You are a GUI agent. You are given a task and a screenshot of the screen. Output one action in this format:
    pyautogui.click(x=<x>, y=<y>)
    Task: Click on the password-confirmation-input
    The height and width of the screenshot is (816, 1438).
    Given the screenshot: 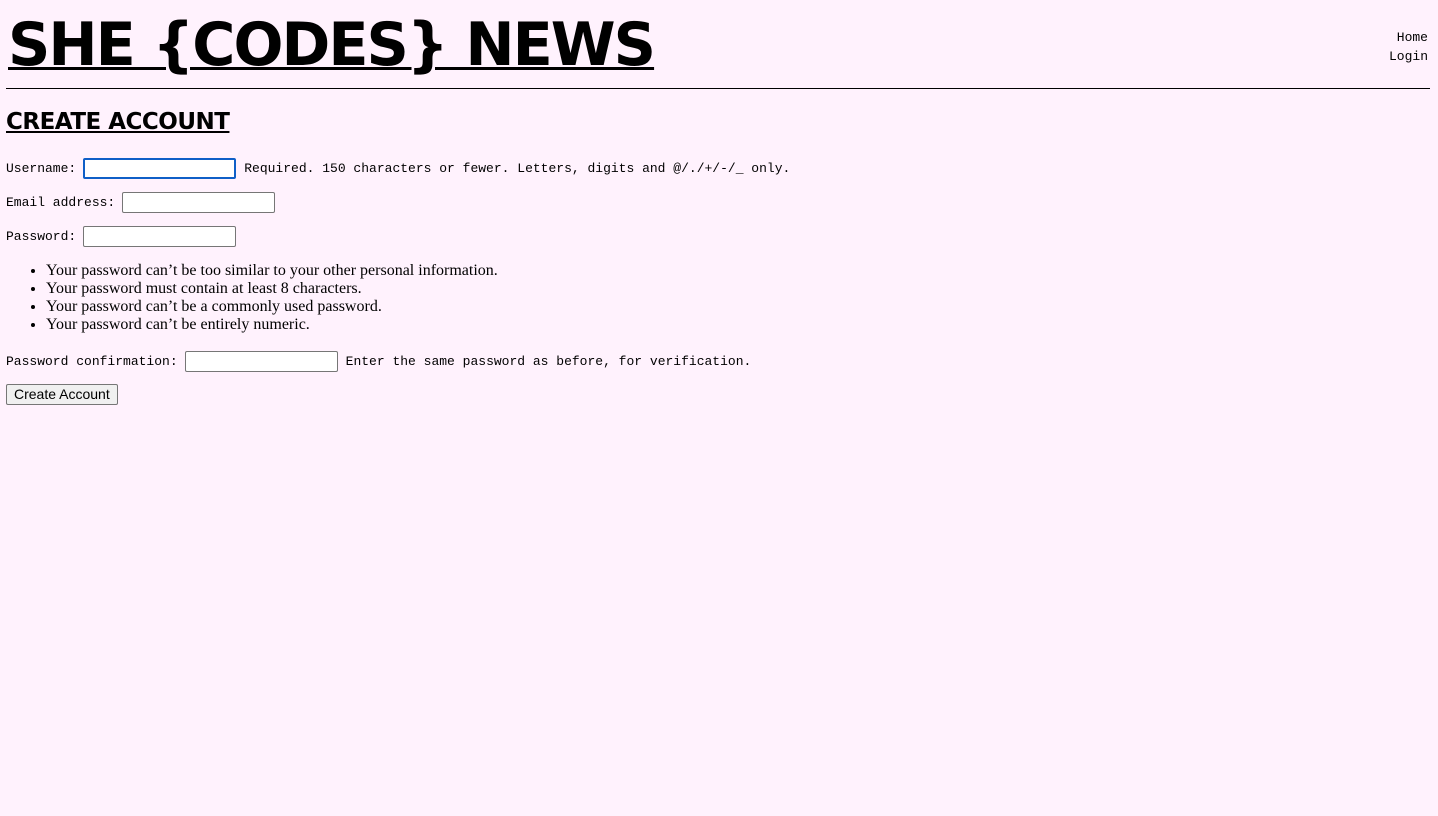 What is the action you would take?
    pyautogui.click(x=261, y=361)
    